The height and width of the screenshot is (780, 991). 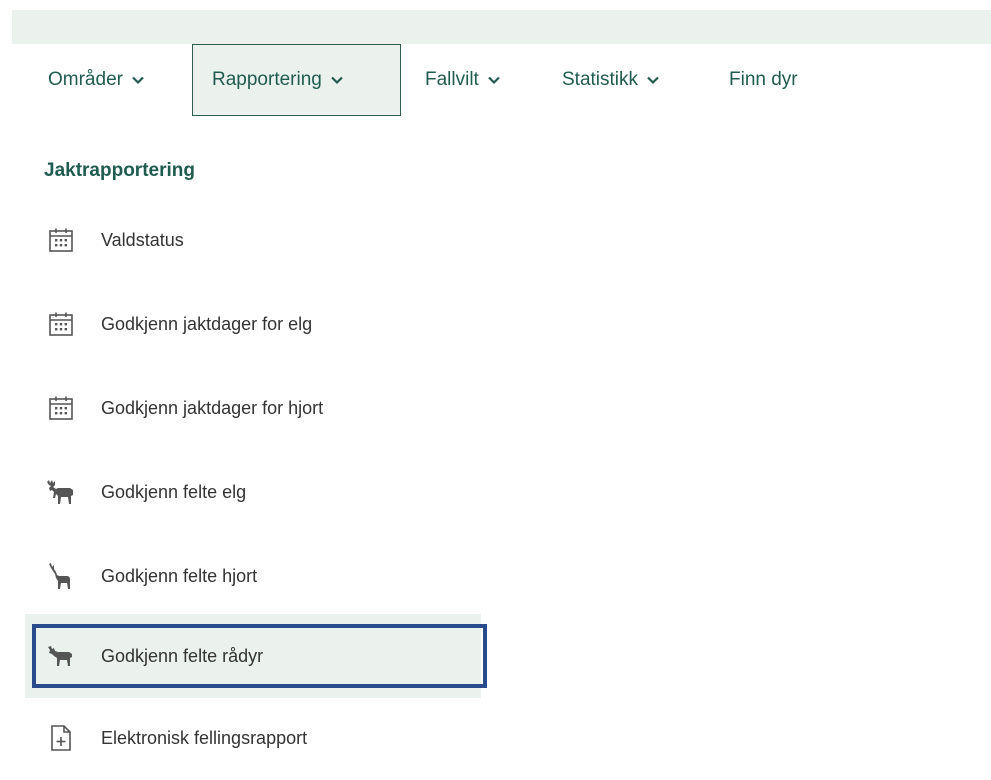 I want to click on nav-label: Rapportering, so click(x=267, y=79).